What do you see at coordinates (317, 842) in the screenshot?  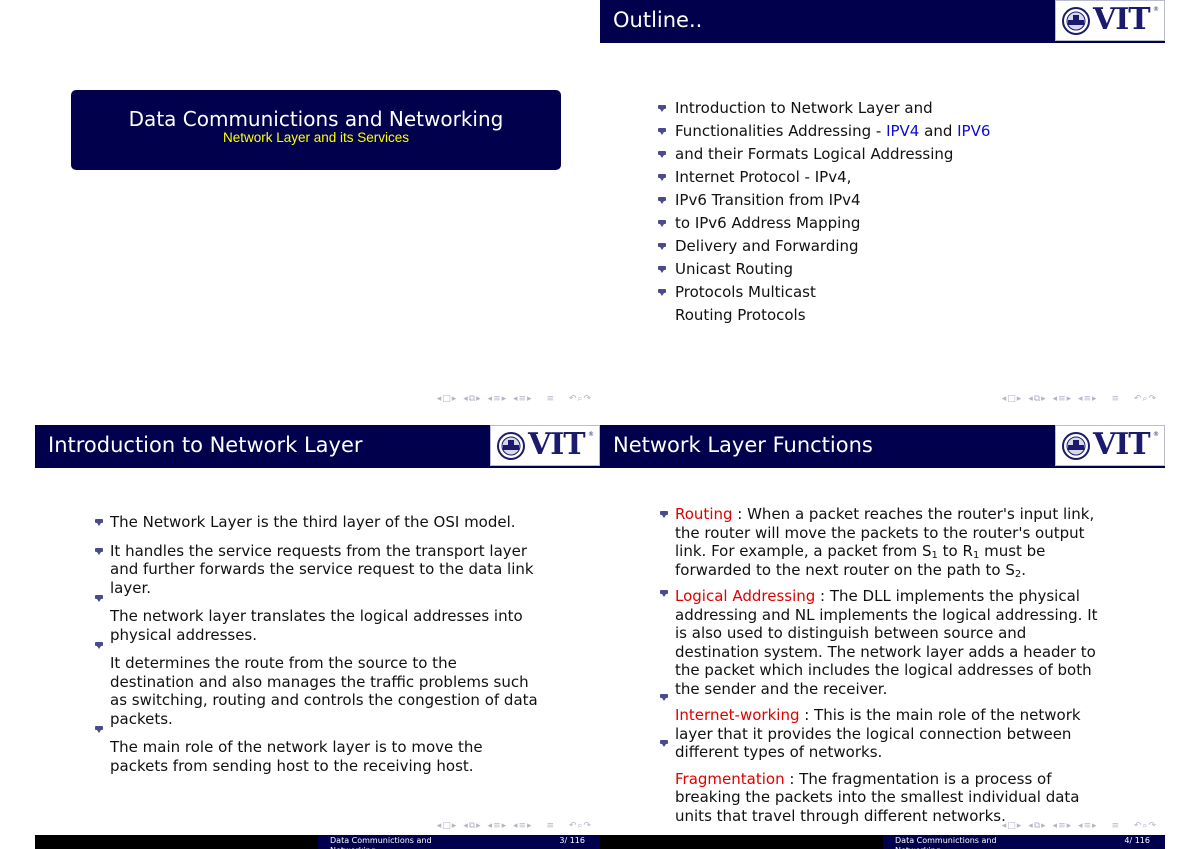 I see `footer: Data Communictions and Networking 3/ 116` at bounding box center [317, 842].